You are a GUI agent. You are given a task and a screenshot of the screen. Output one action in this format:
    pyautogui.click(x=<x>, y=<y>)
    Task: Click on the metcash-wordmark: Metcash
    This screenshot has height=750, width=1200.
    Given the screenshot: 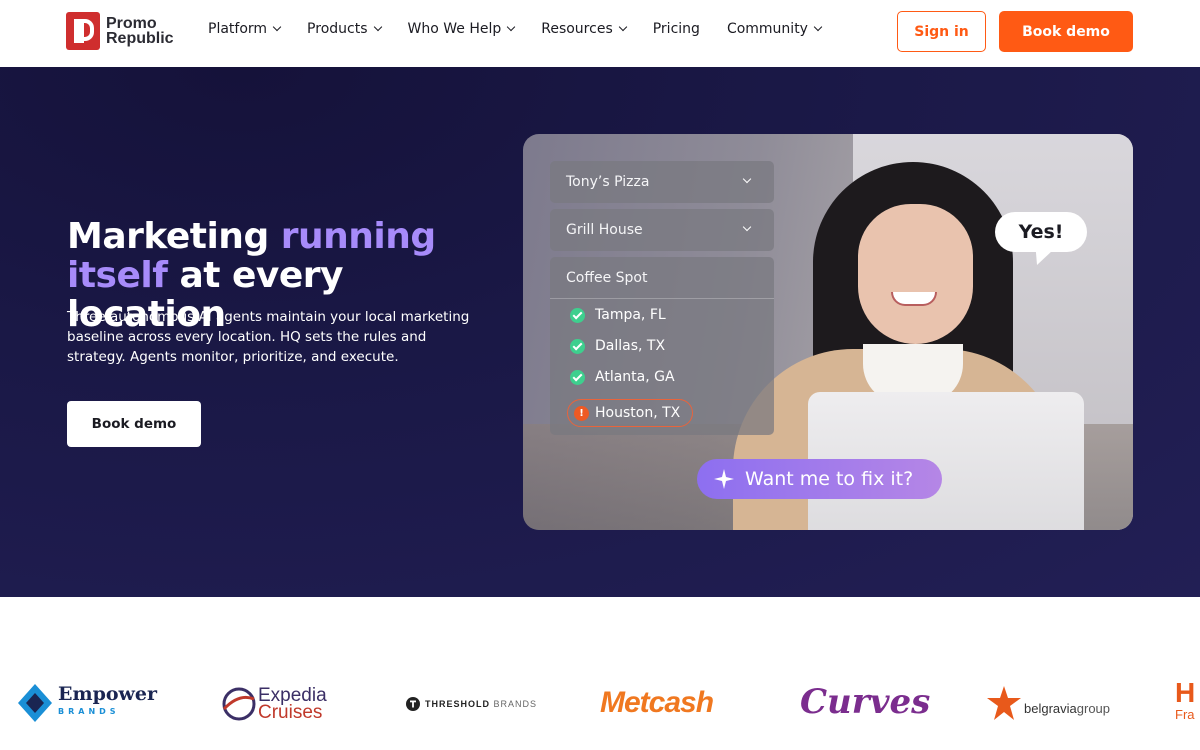 What is the action you would take?
    pyautogui.click(x=657, y=702)
    